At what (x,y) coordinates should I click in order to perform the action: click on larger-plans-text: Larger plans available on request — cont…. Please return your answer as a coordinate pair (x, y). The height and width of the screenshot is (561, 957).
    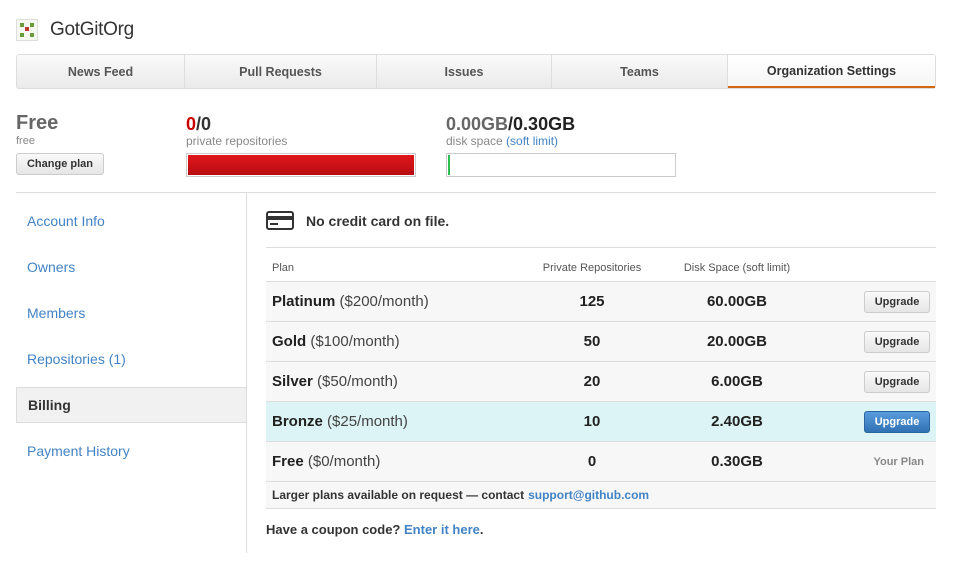
    Looking at the image, I should click on (398, 495).